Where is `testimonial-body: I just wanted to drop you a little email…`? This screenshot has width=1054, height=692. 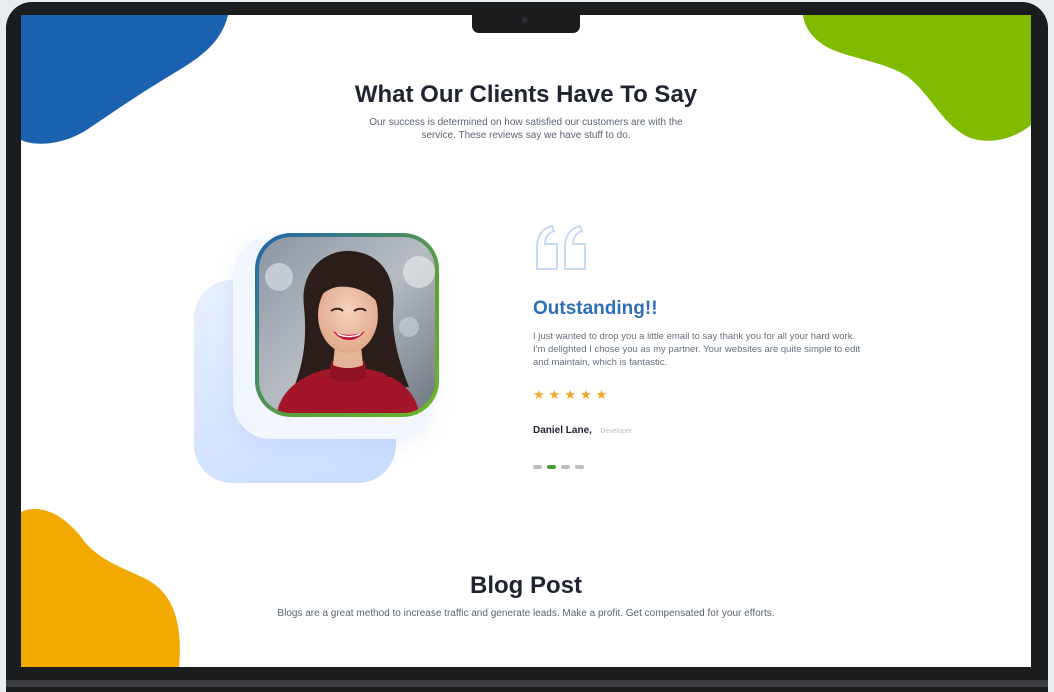 testimonial-body: I just wanted to drop you a little email… is located at coordinates (697, 349).